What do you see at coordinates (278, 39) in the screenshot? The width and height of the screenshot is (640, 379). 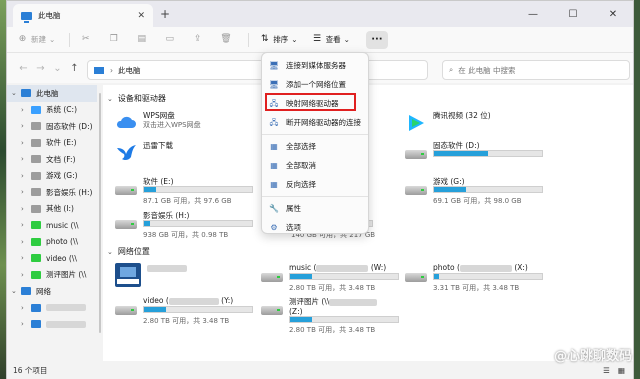 I see `sort-button: ⇅ 排序 ⌄` at bounding box center [278, 39].